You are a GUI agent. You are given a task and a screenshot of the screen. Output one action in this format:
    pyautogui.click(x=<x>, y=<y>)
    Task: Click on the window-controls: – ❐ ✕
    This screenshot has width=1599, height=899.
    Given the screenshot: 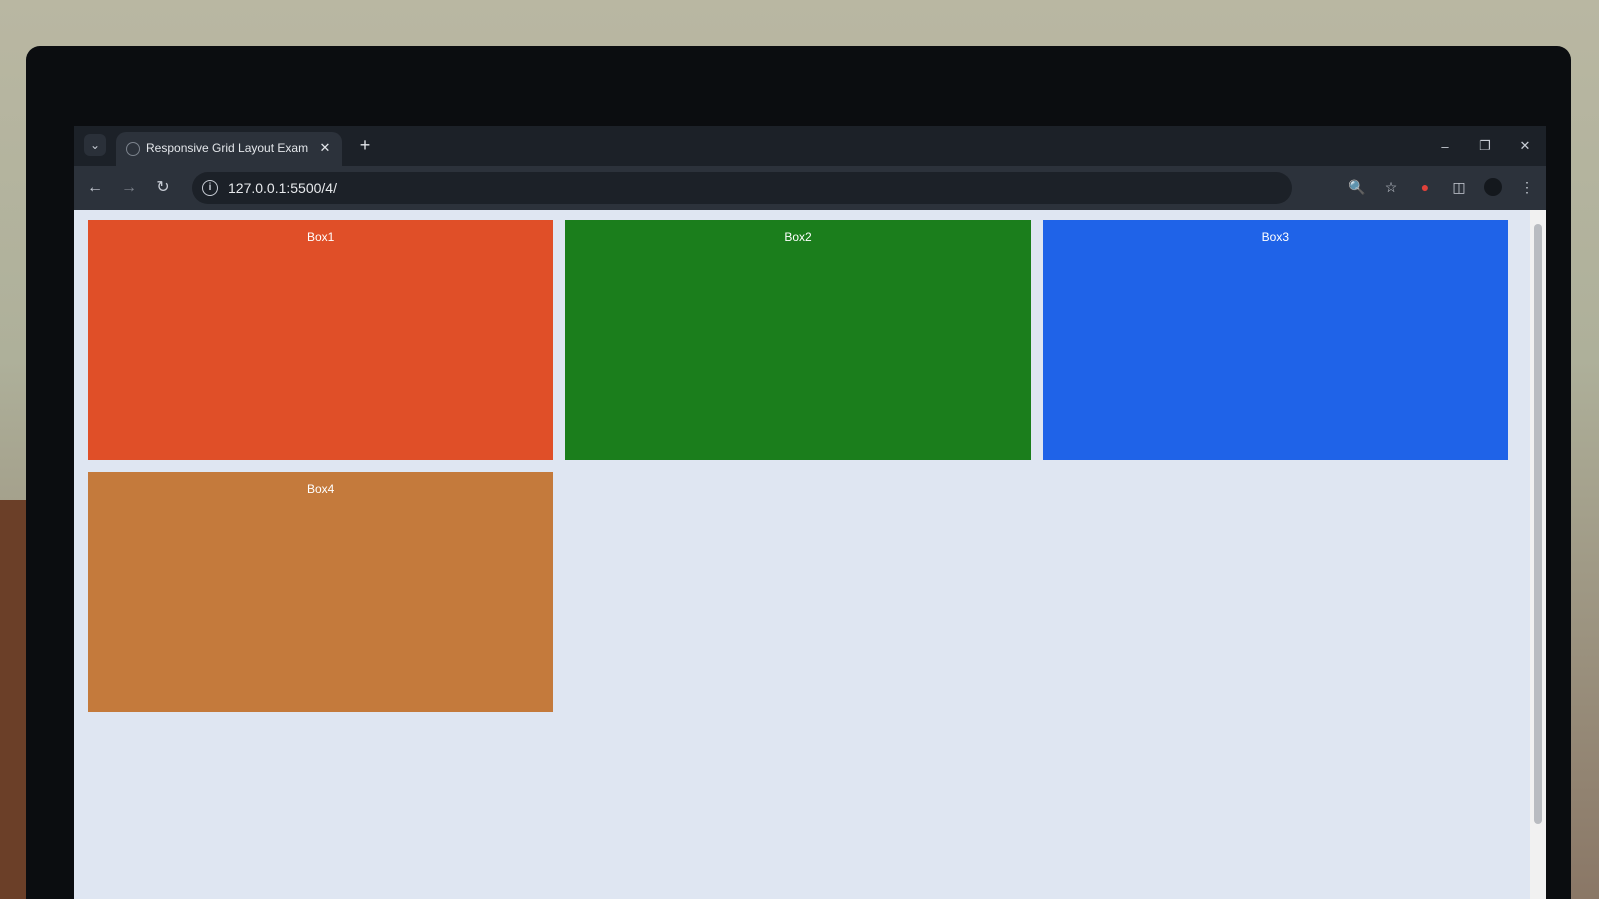 What is the action you would take?
    pyautogui.click(x=1485, y=146)
    